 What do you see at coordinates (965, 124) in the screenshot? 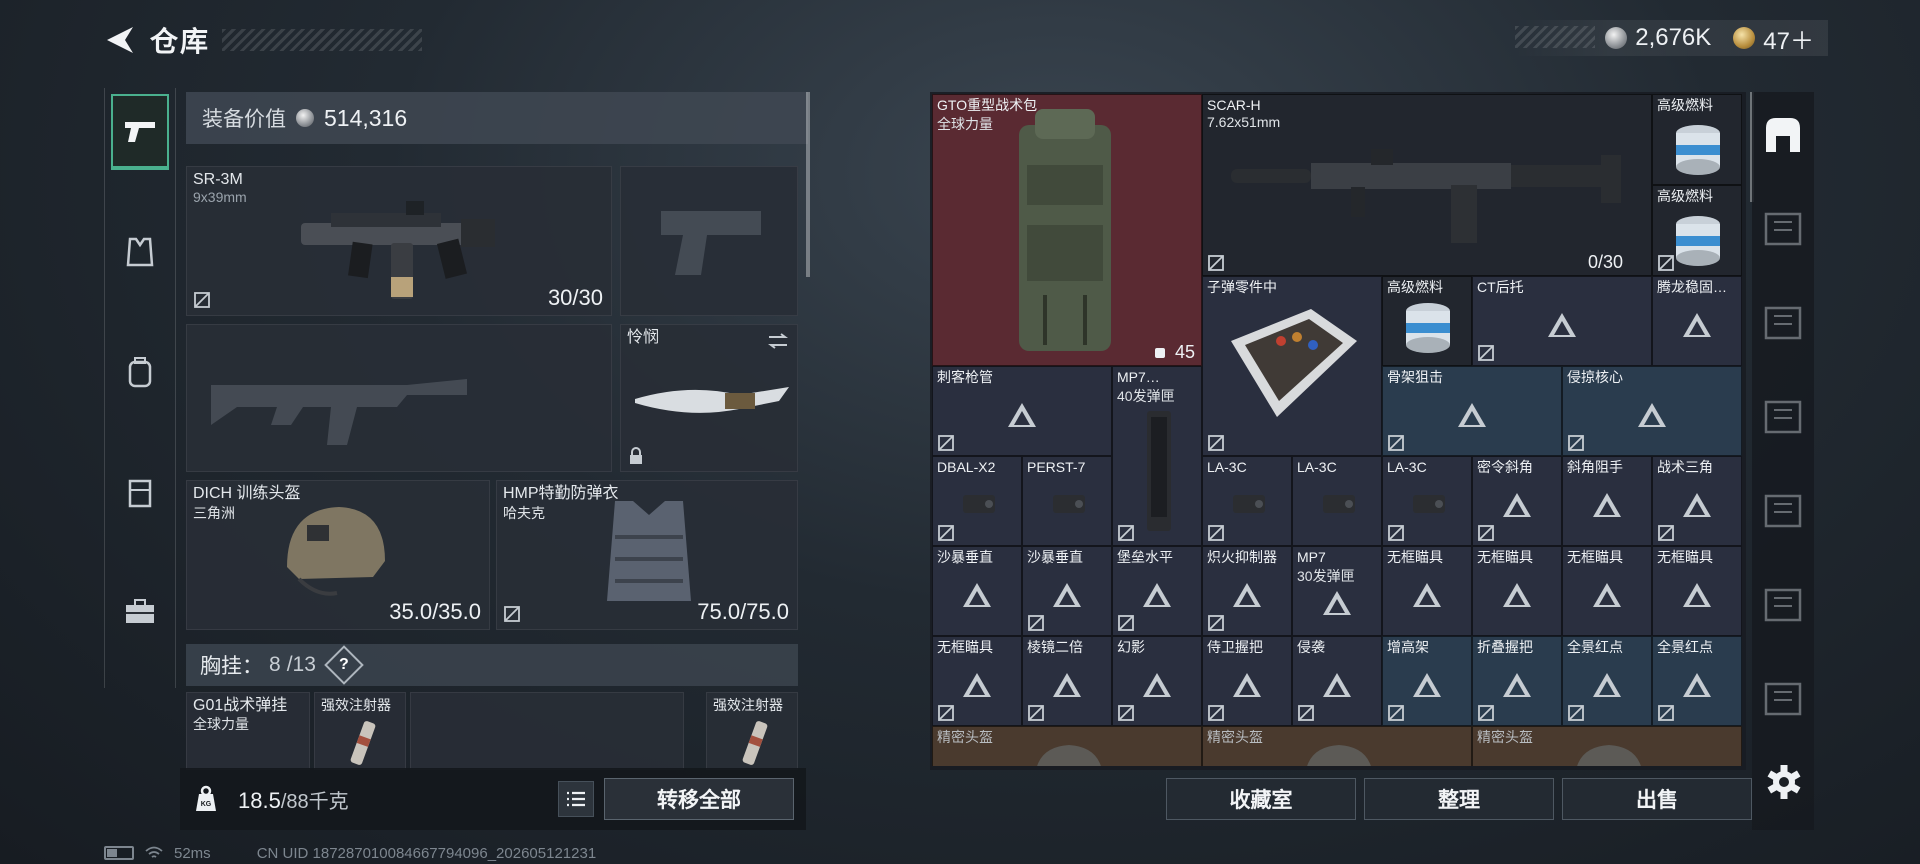
I see `item-sub: 全球力量` at bounding box center [965, 124].